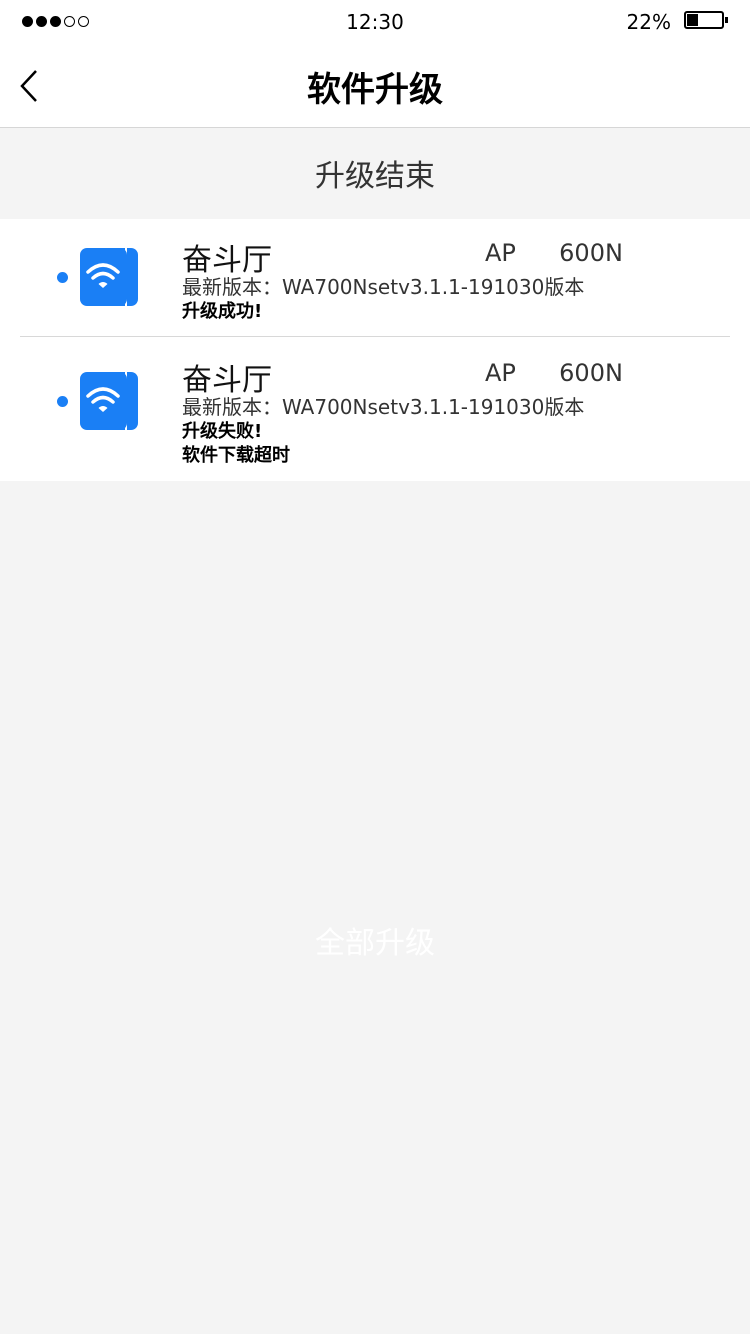 The image size is (750, 1334). What do you see at coordinates (375, 173) in the screenshot?
I see `section-header: 升级结束` at bounding box center [375, 173].